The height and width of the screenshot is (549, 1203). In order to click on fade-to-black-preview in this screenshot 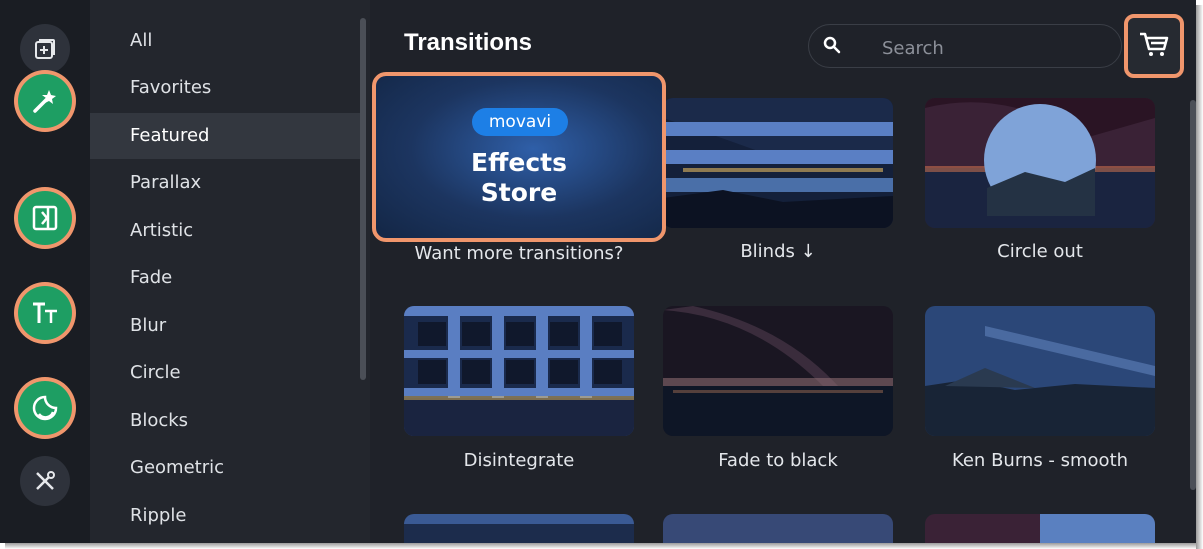, I will do `click(778, 371)`.